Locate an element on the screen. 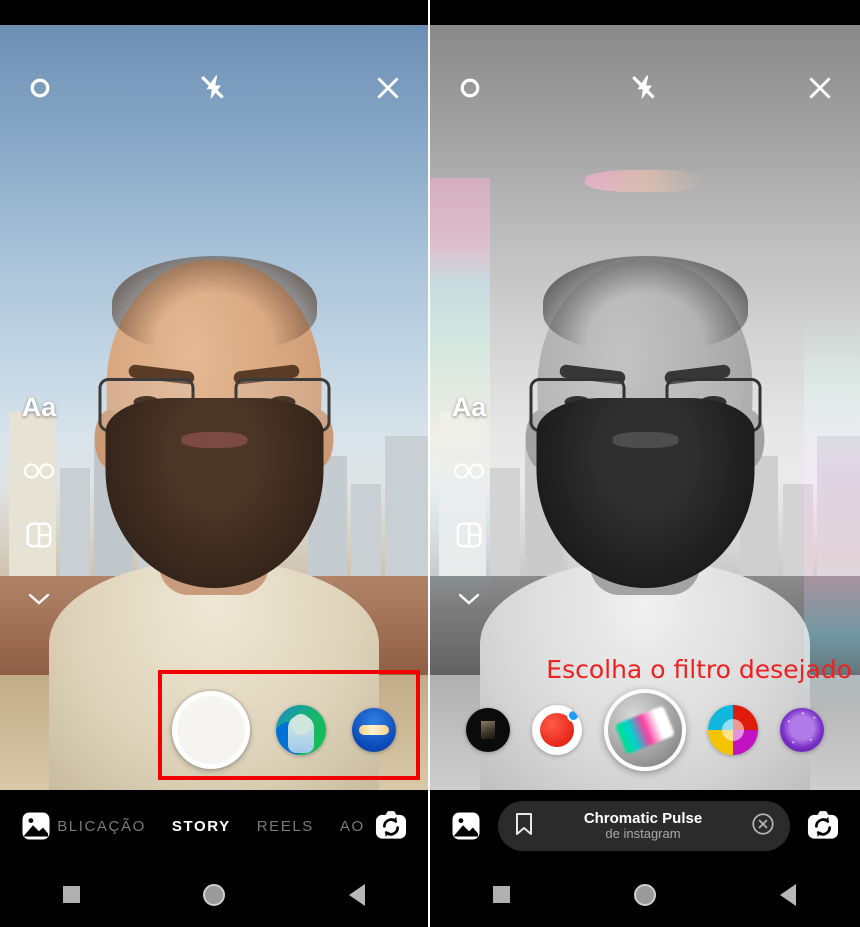  music-attribution-pill: Chromatic Pulse de instagram is located at coordinates (644, 826).